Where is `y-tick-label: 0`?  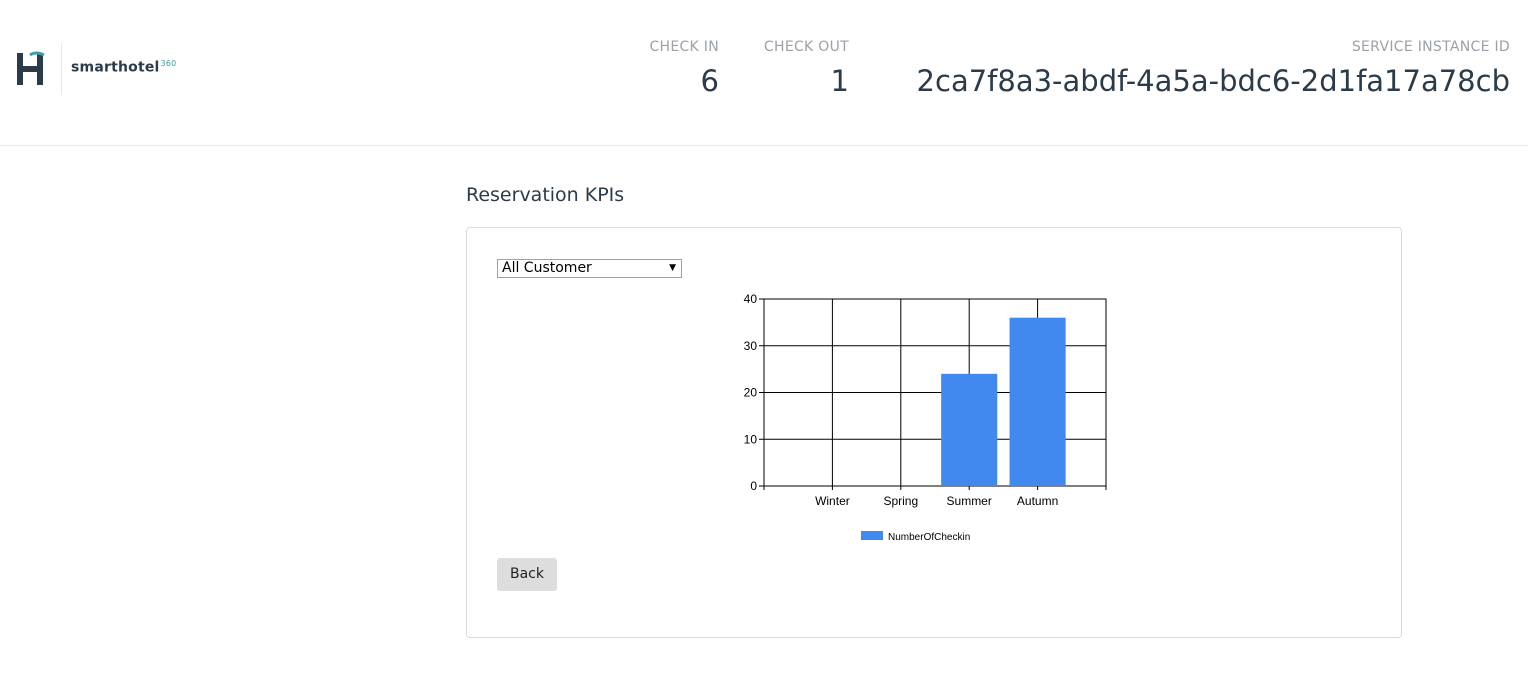
y-tick-label: 0 is located at coordinates (753, 486).